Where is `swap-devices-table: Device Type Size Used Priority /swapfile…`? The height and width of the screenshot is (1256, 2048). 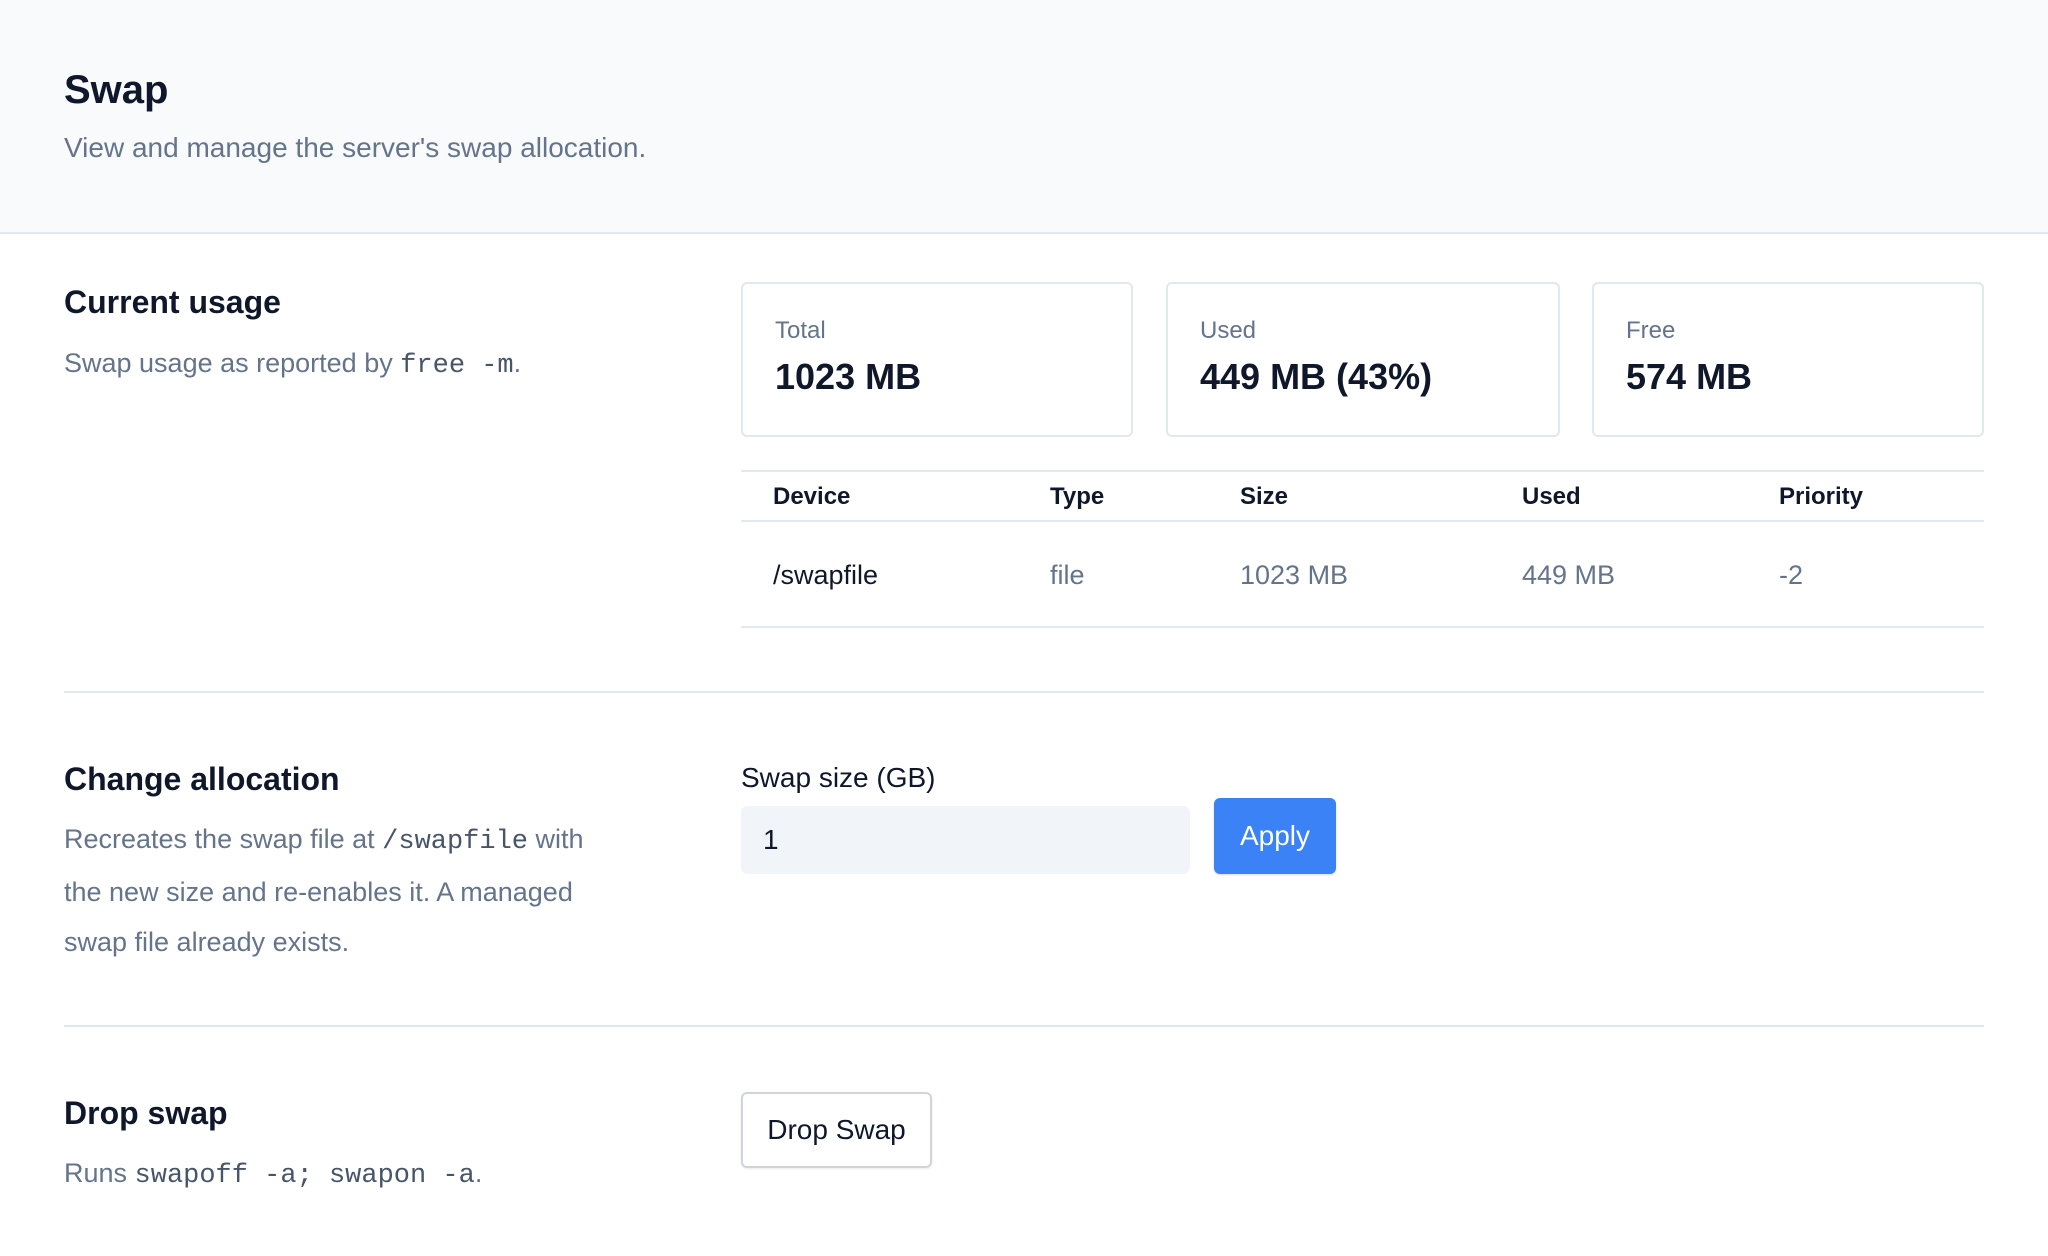
swap-devices-table: Device Type Size Used Priority /swapfile… is located at coordinates (1362, 549).